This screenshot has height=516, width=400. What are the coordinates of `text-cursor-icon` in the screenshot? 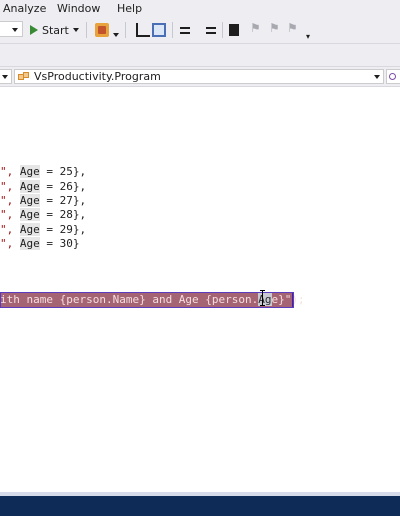 It's located at (263, 298).